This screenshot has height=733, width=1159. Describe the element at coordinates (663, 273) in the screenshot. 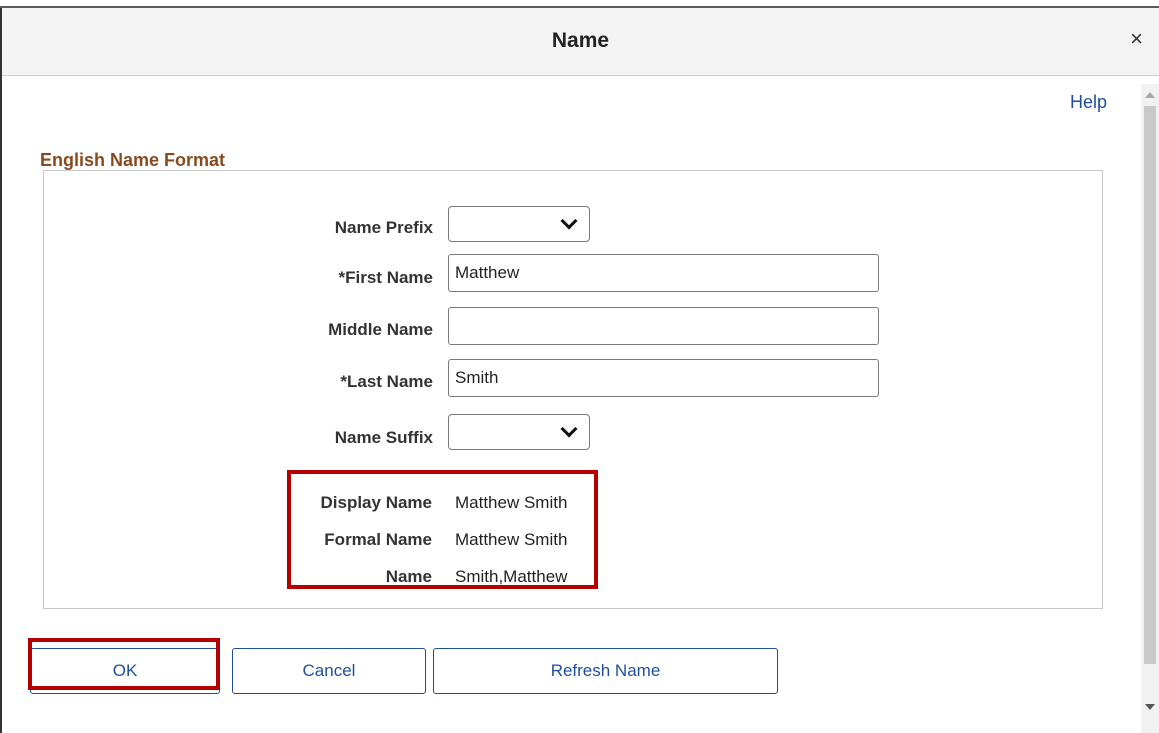

I see `first-name-field: Matthew` at that location.